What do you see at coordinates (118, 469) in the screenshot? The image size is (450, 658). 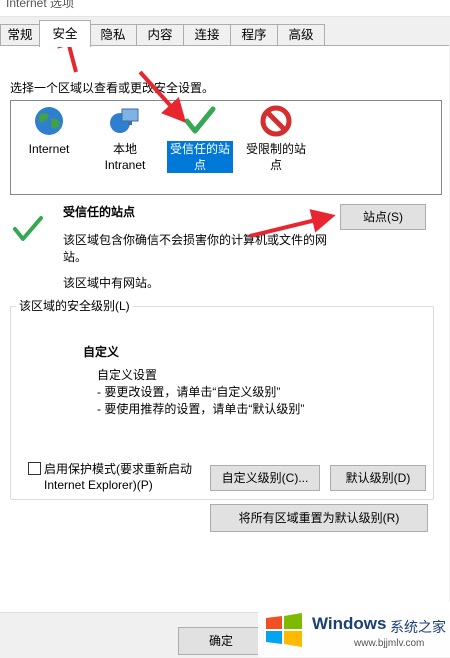 I see `protected-mode-label: 启用保护模式(要求重新启动` at bounding box center [118, 469].